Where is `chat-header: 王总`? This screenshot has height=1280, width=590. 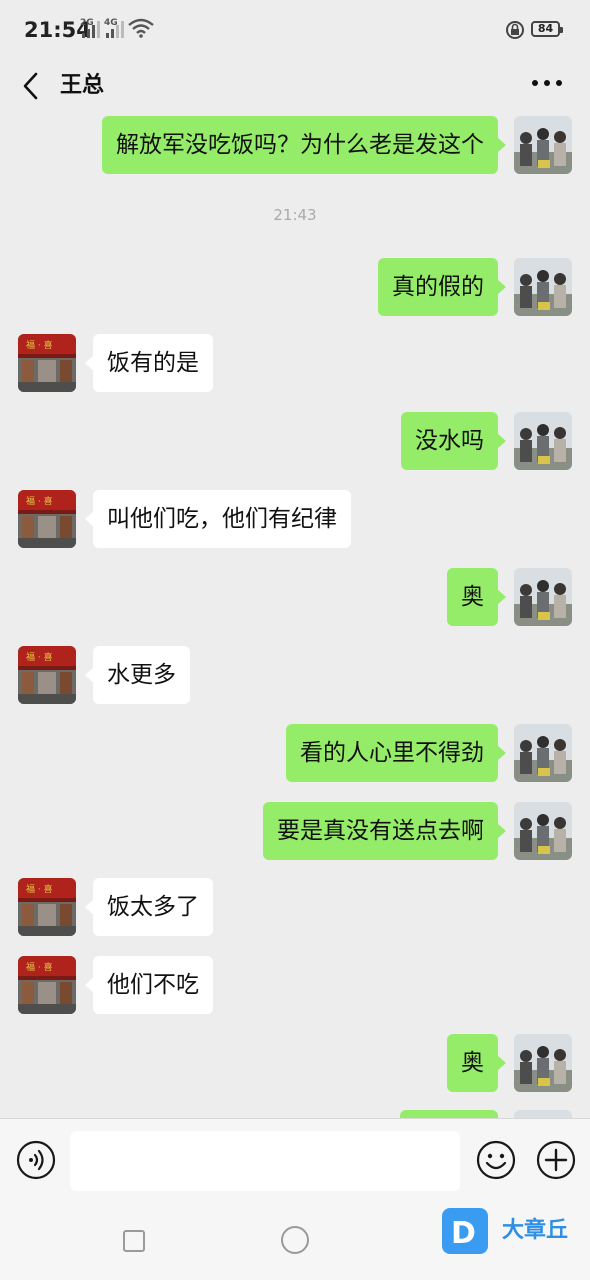
chat-header: 王总 is located at coordinates (295, 86).